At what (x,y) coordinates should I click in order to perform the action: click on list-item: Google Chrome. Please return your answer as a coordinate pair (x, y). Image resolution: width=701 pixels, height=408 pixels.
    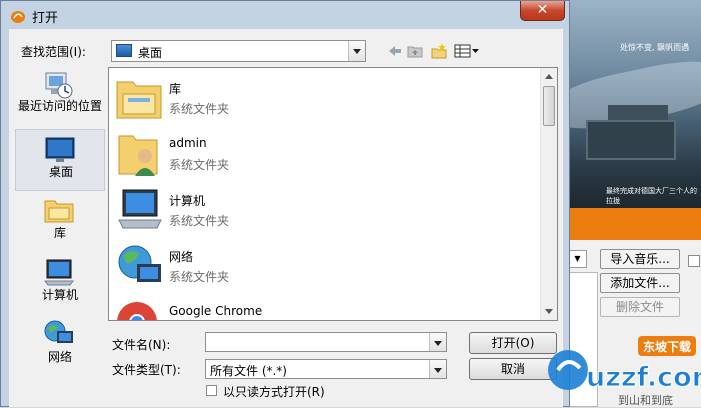
    Looking at the image, I should click on (325, 309).